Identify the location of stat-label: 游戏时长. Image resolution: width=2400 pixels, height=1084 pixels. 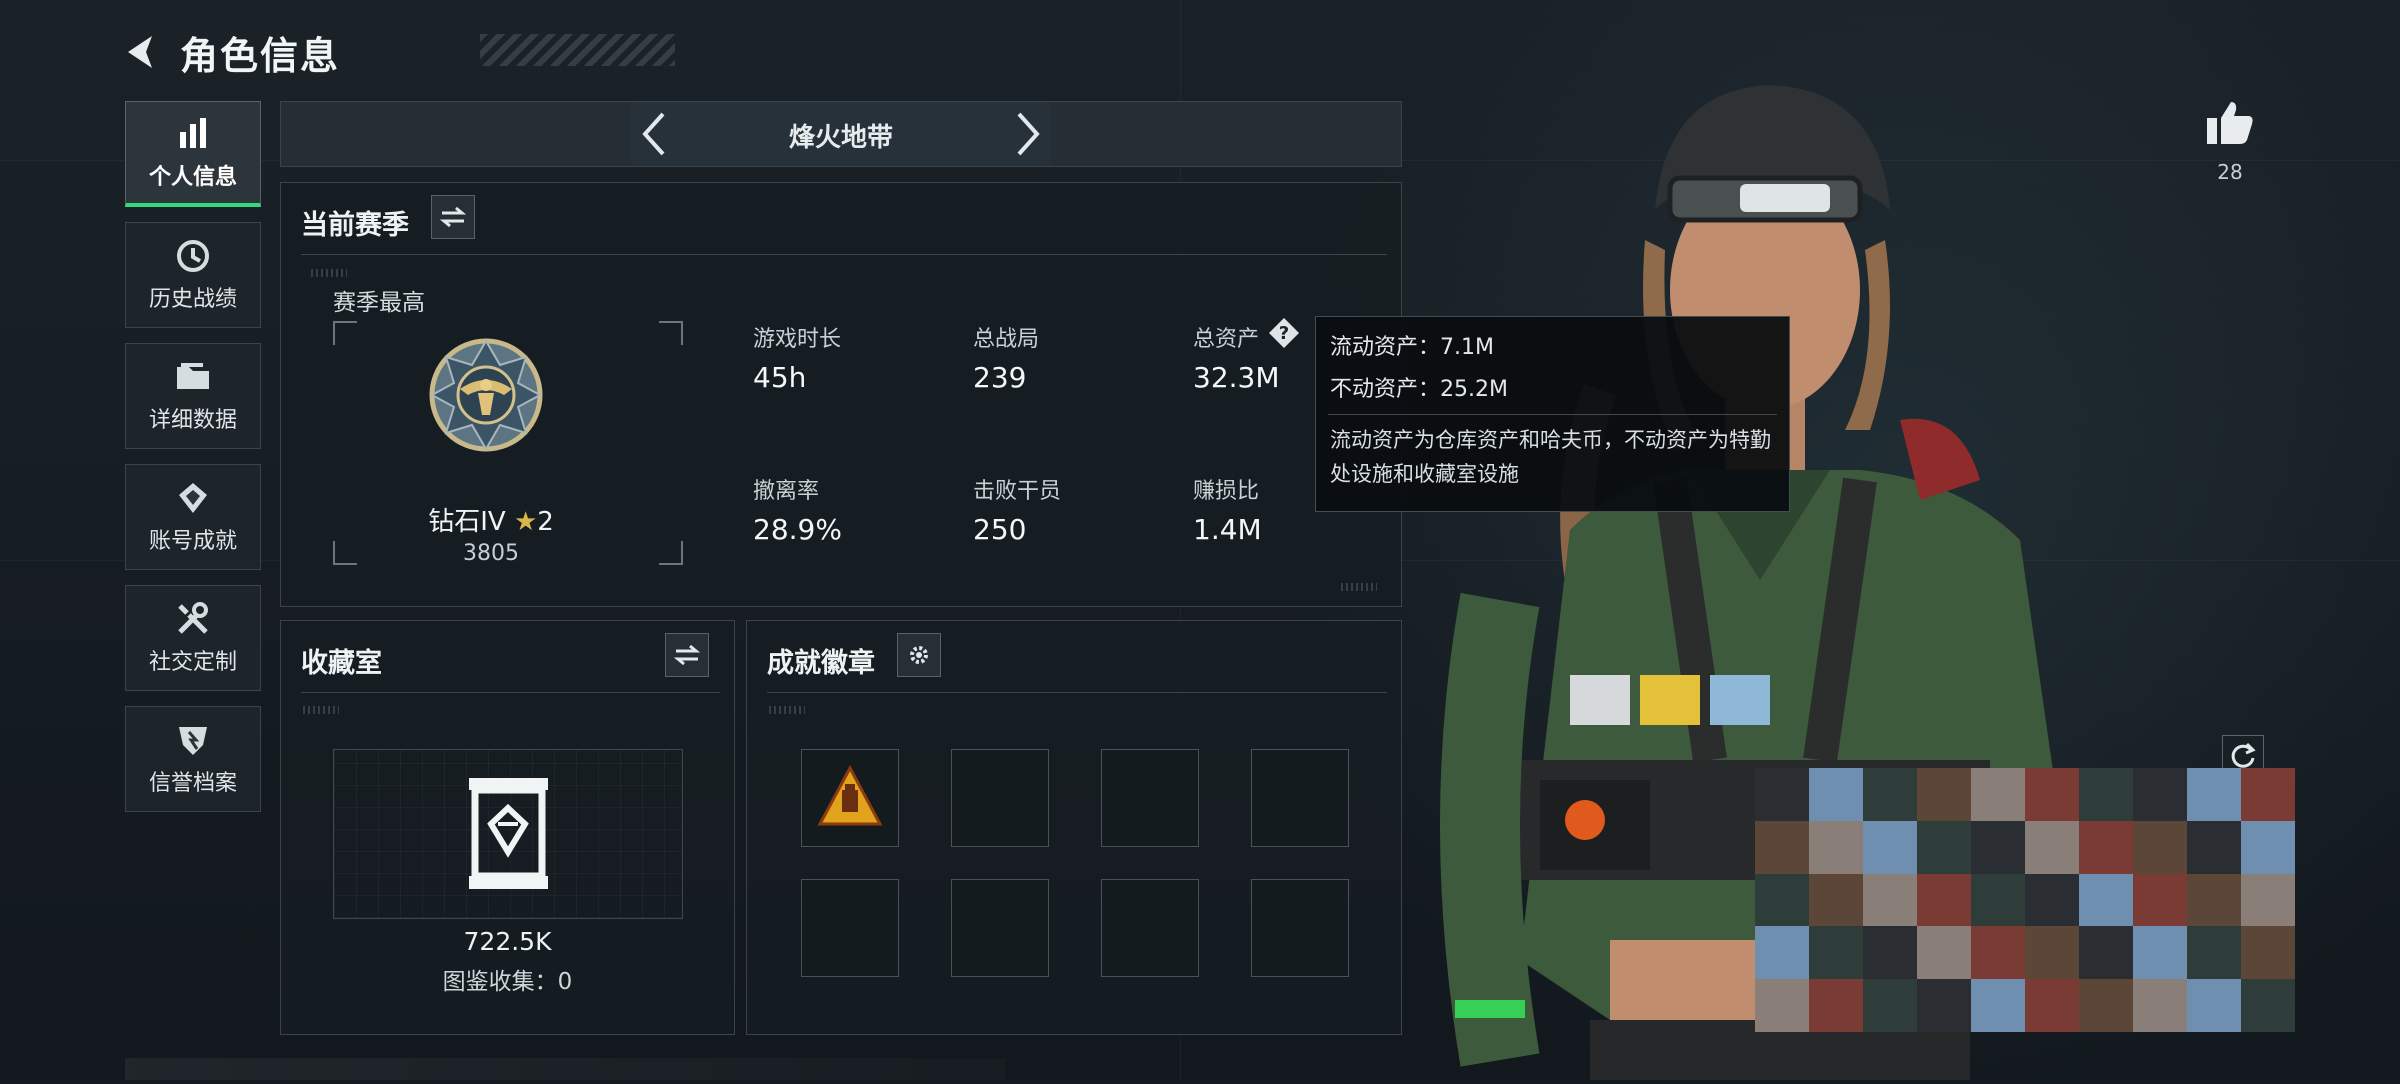
(797, 339).